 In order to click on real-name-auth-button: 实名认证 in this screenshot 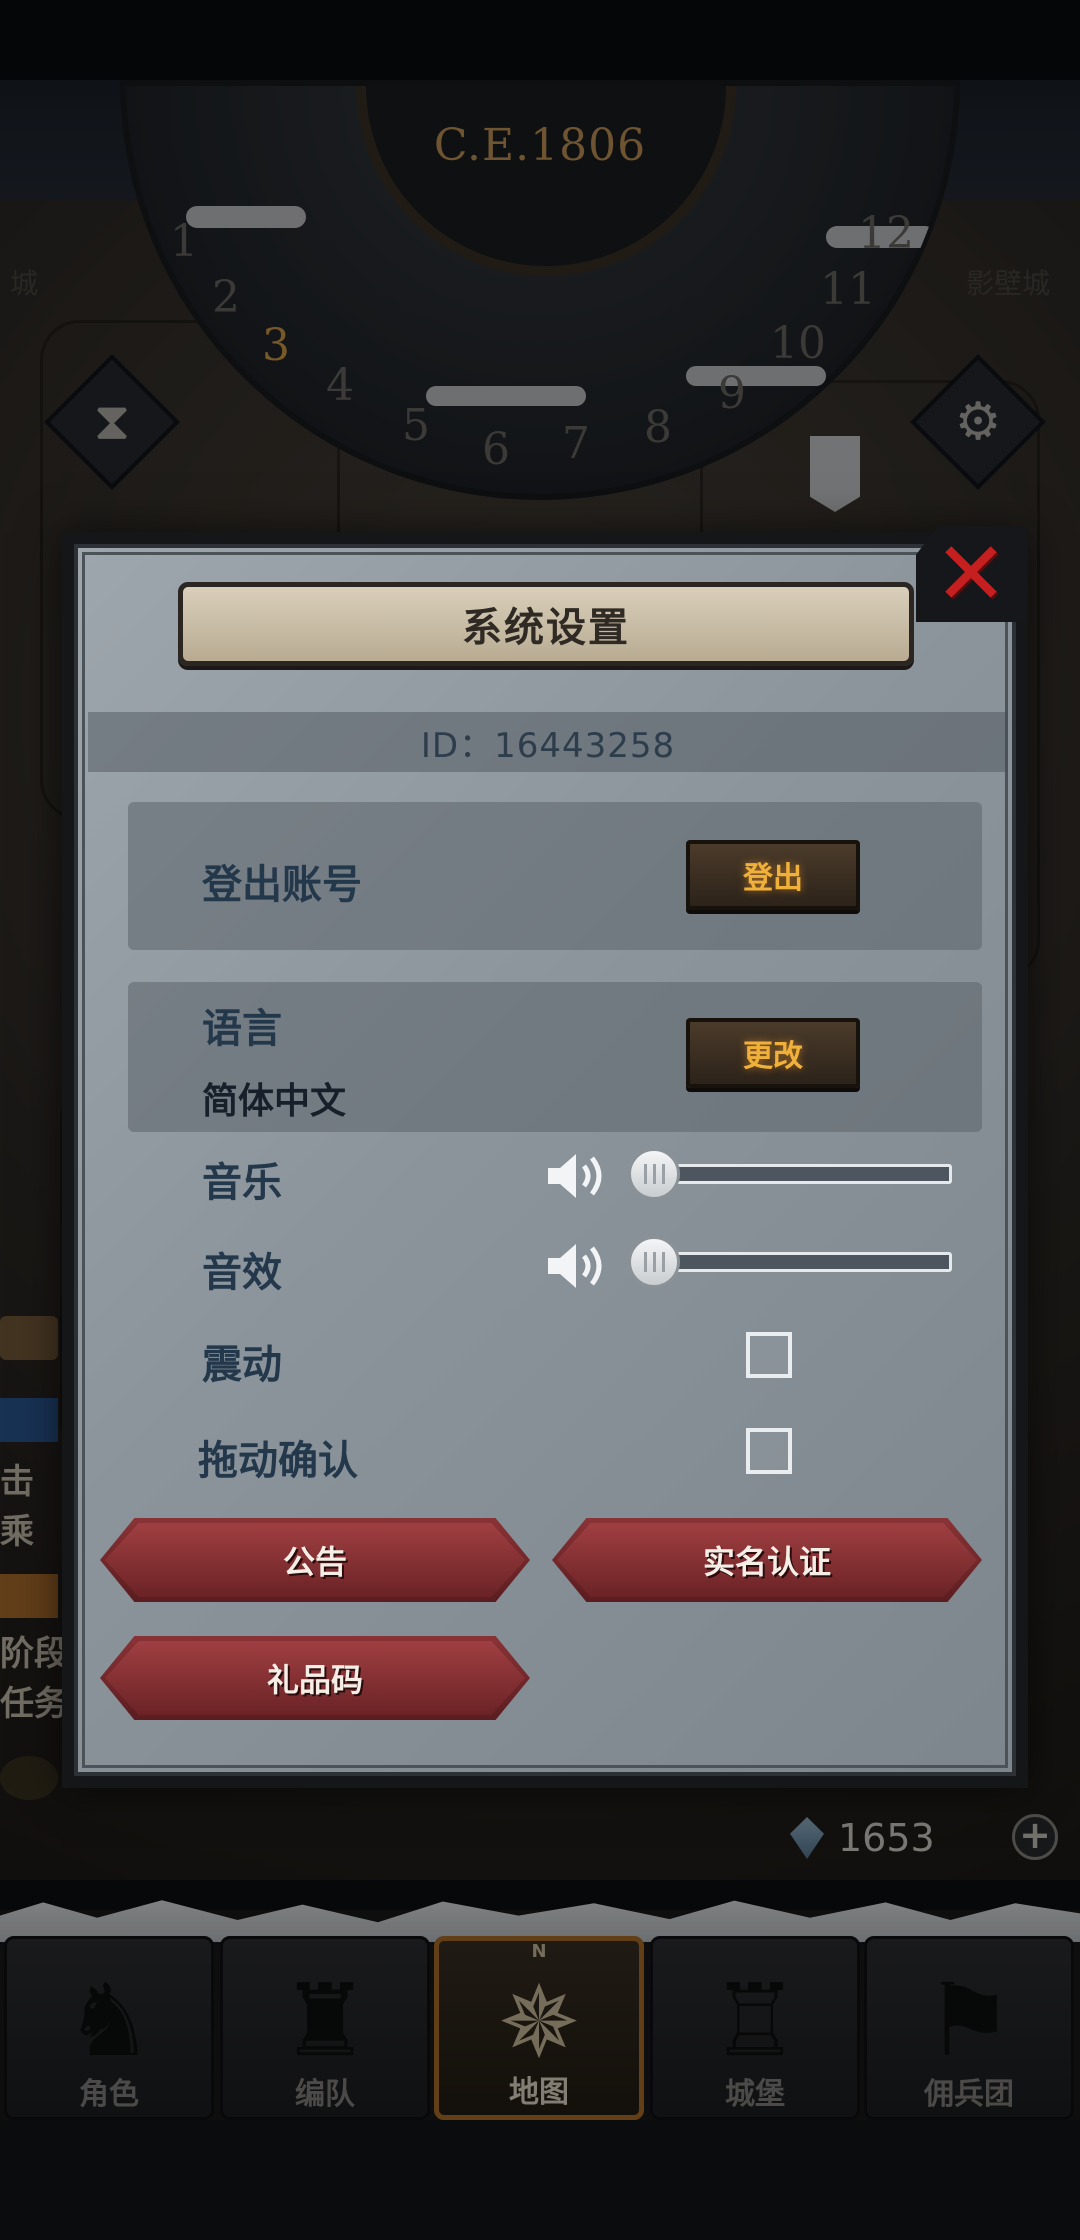, I will do `click(767, 1560)`.